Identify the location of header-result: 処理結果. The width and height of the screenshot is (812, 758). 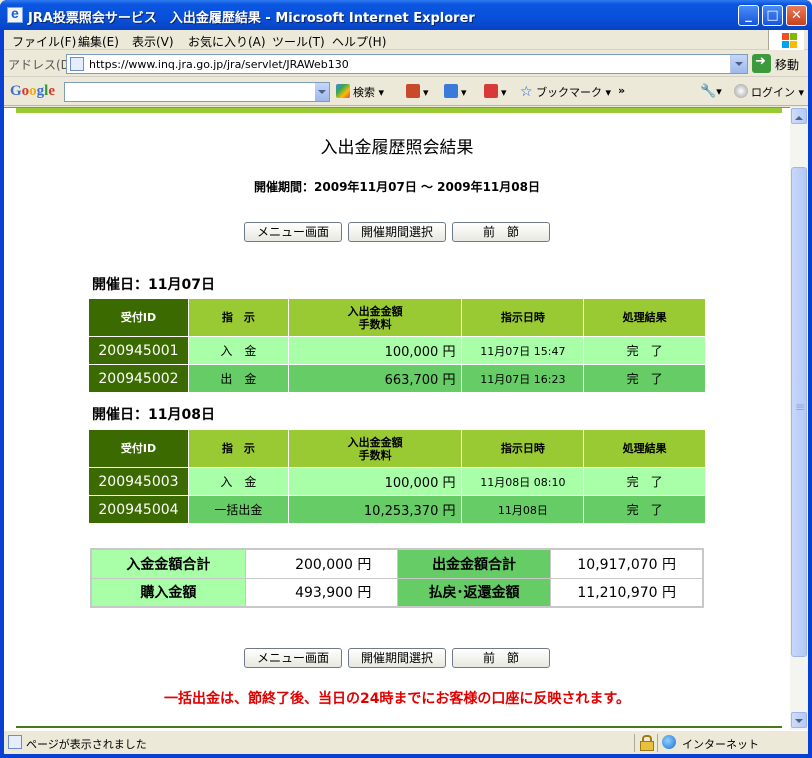
(644, 448).